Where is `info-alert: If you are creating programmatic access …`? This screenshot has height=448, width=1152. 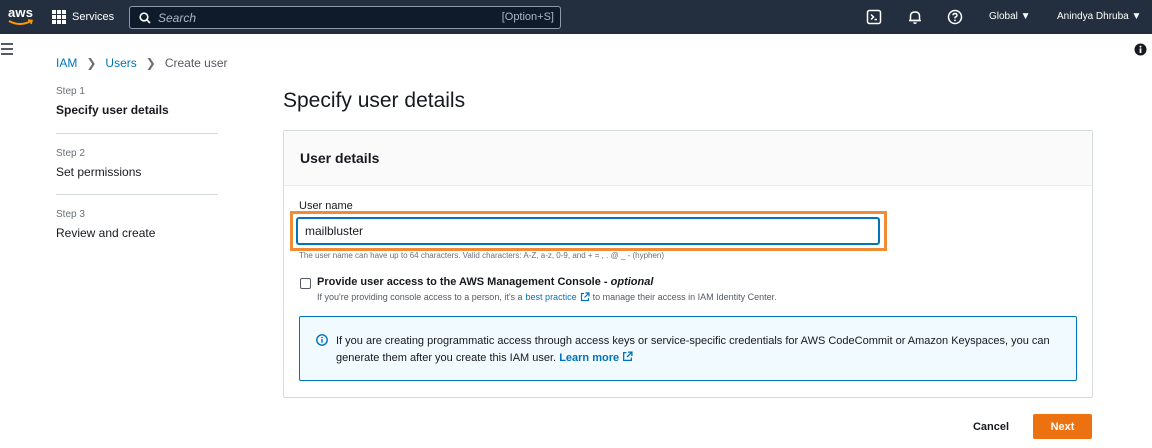
info-alert: If you are creating programmatic access … is located at coordinates (688, 348).